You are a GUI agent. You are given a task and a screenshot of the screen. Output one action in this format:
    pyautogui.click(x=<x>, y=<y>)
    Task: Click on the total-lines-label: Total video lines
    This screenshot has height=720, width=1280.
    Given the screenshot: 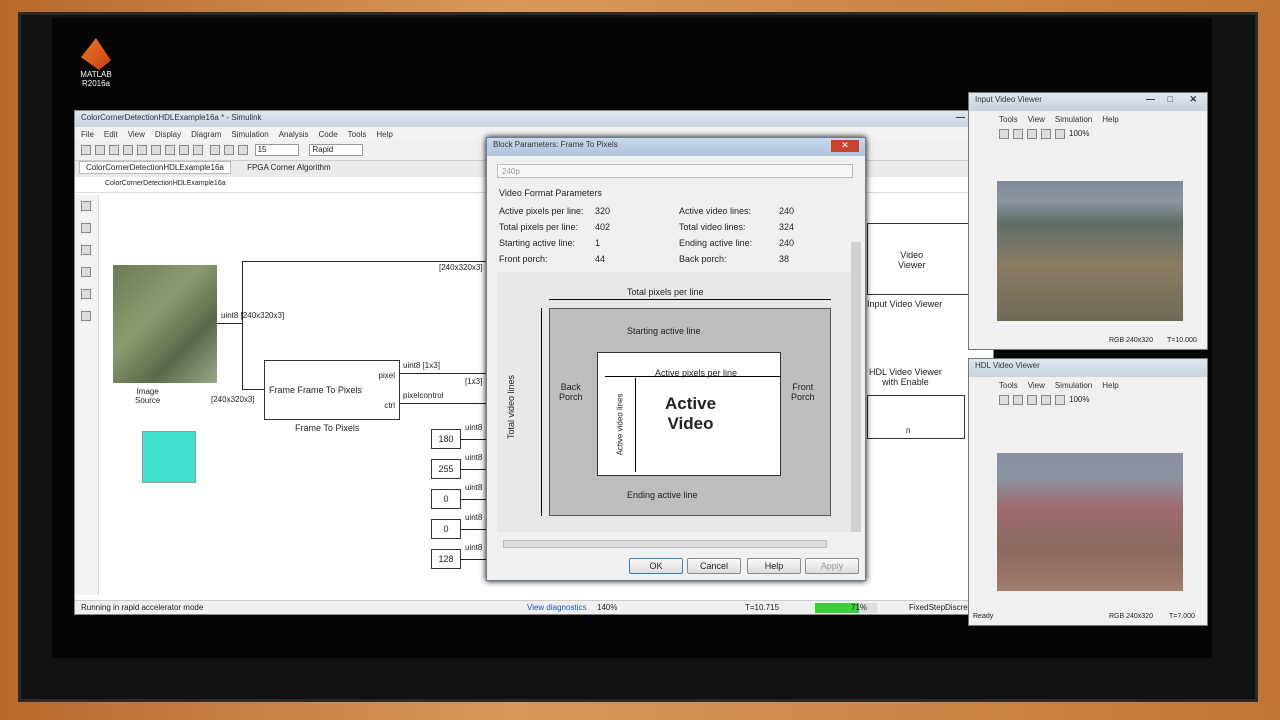 What is the action you would take?
    pyautogui.click(x=511, y=407)
    